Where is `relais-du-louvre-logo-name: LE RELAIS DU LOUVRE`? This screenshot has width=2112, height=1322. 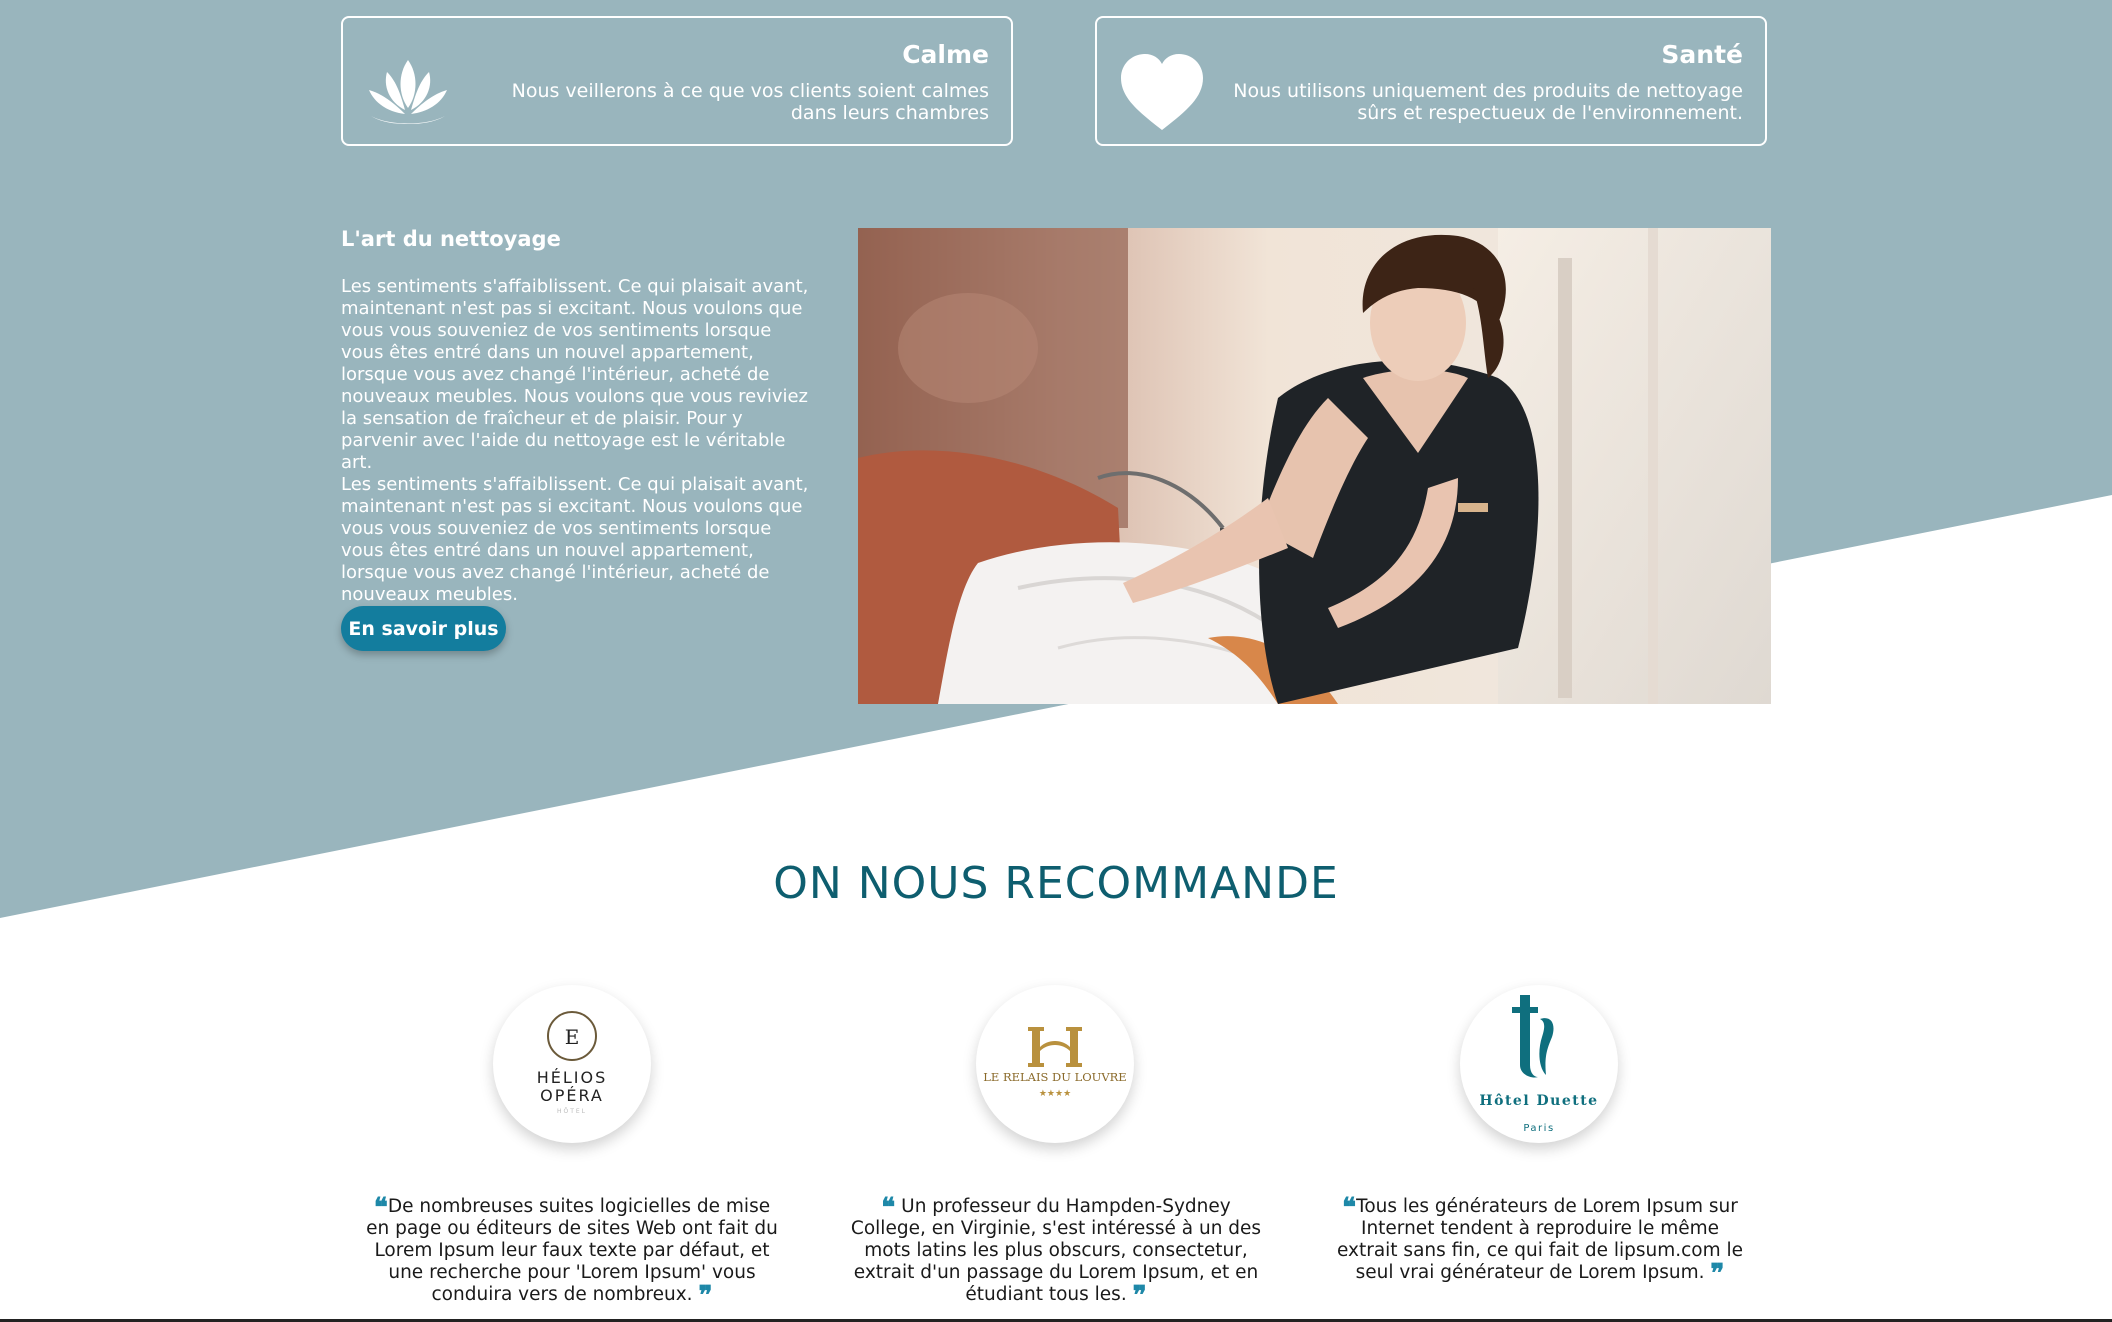
relais-du-louvre-logo-name: LE RELAIS DU LOUVRE is located at coordinates (1054, 1077).